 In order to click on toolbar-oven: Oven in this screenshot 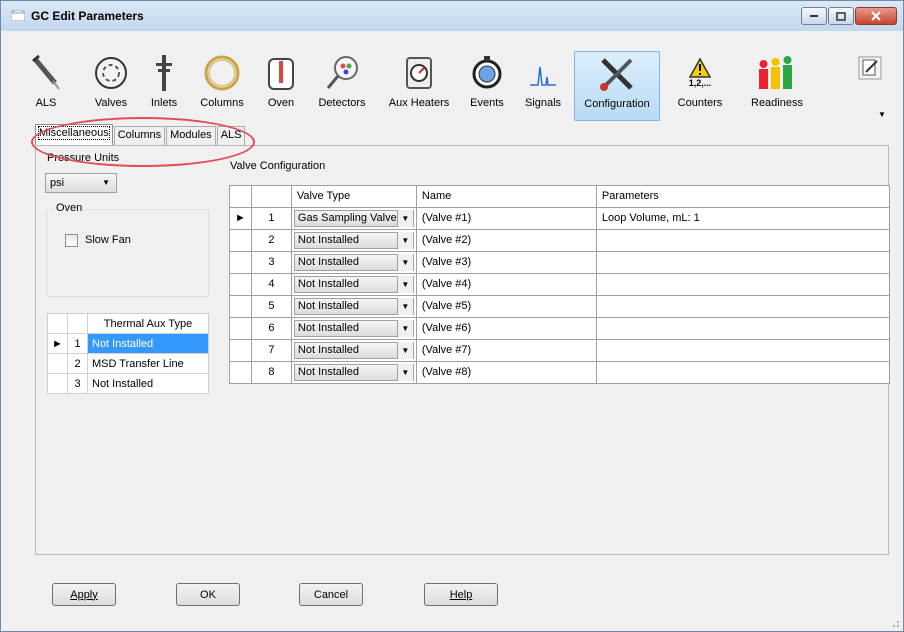, I will do `click(281, 86)`.